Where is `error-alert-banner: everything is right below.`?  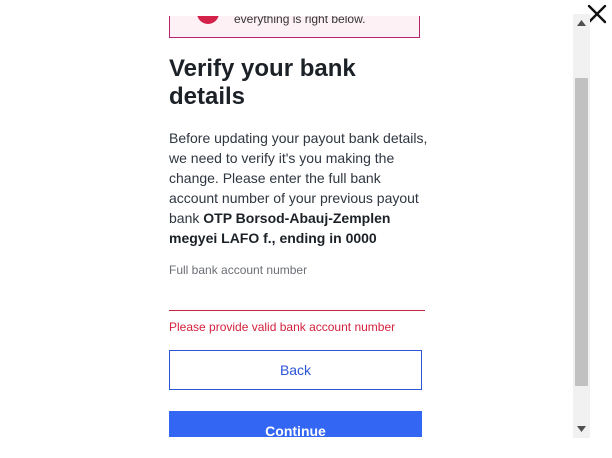
error-alert-banner: everything is right below. is located at coordinates (294, 27).